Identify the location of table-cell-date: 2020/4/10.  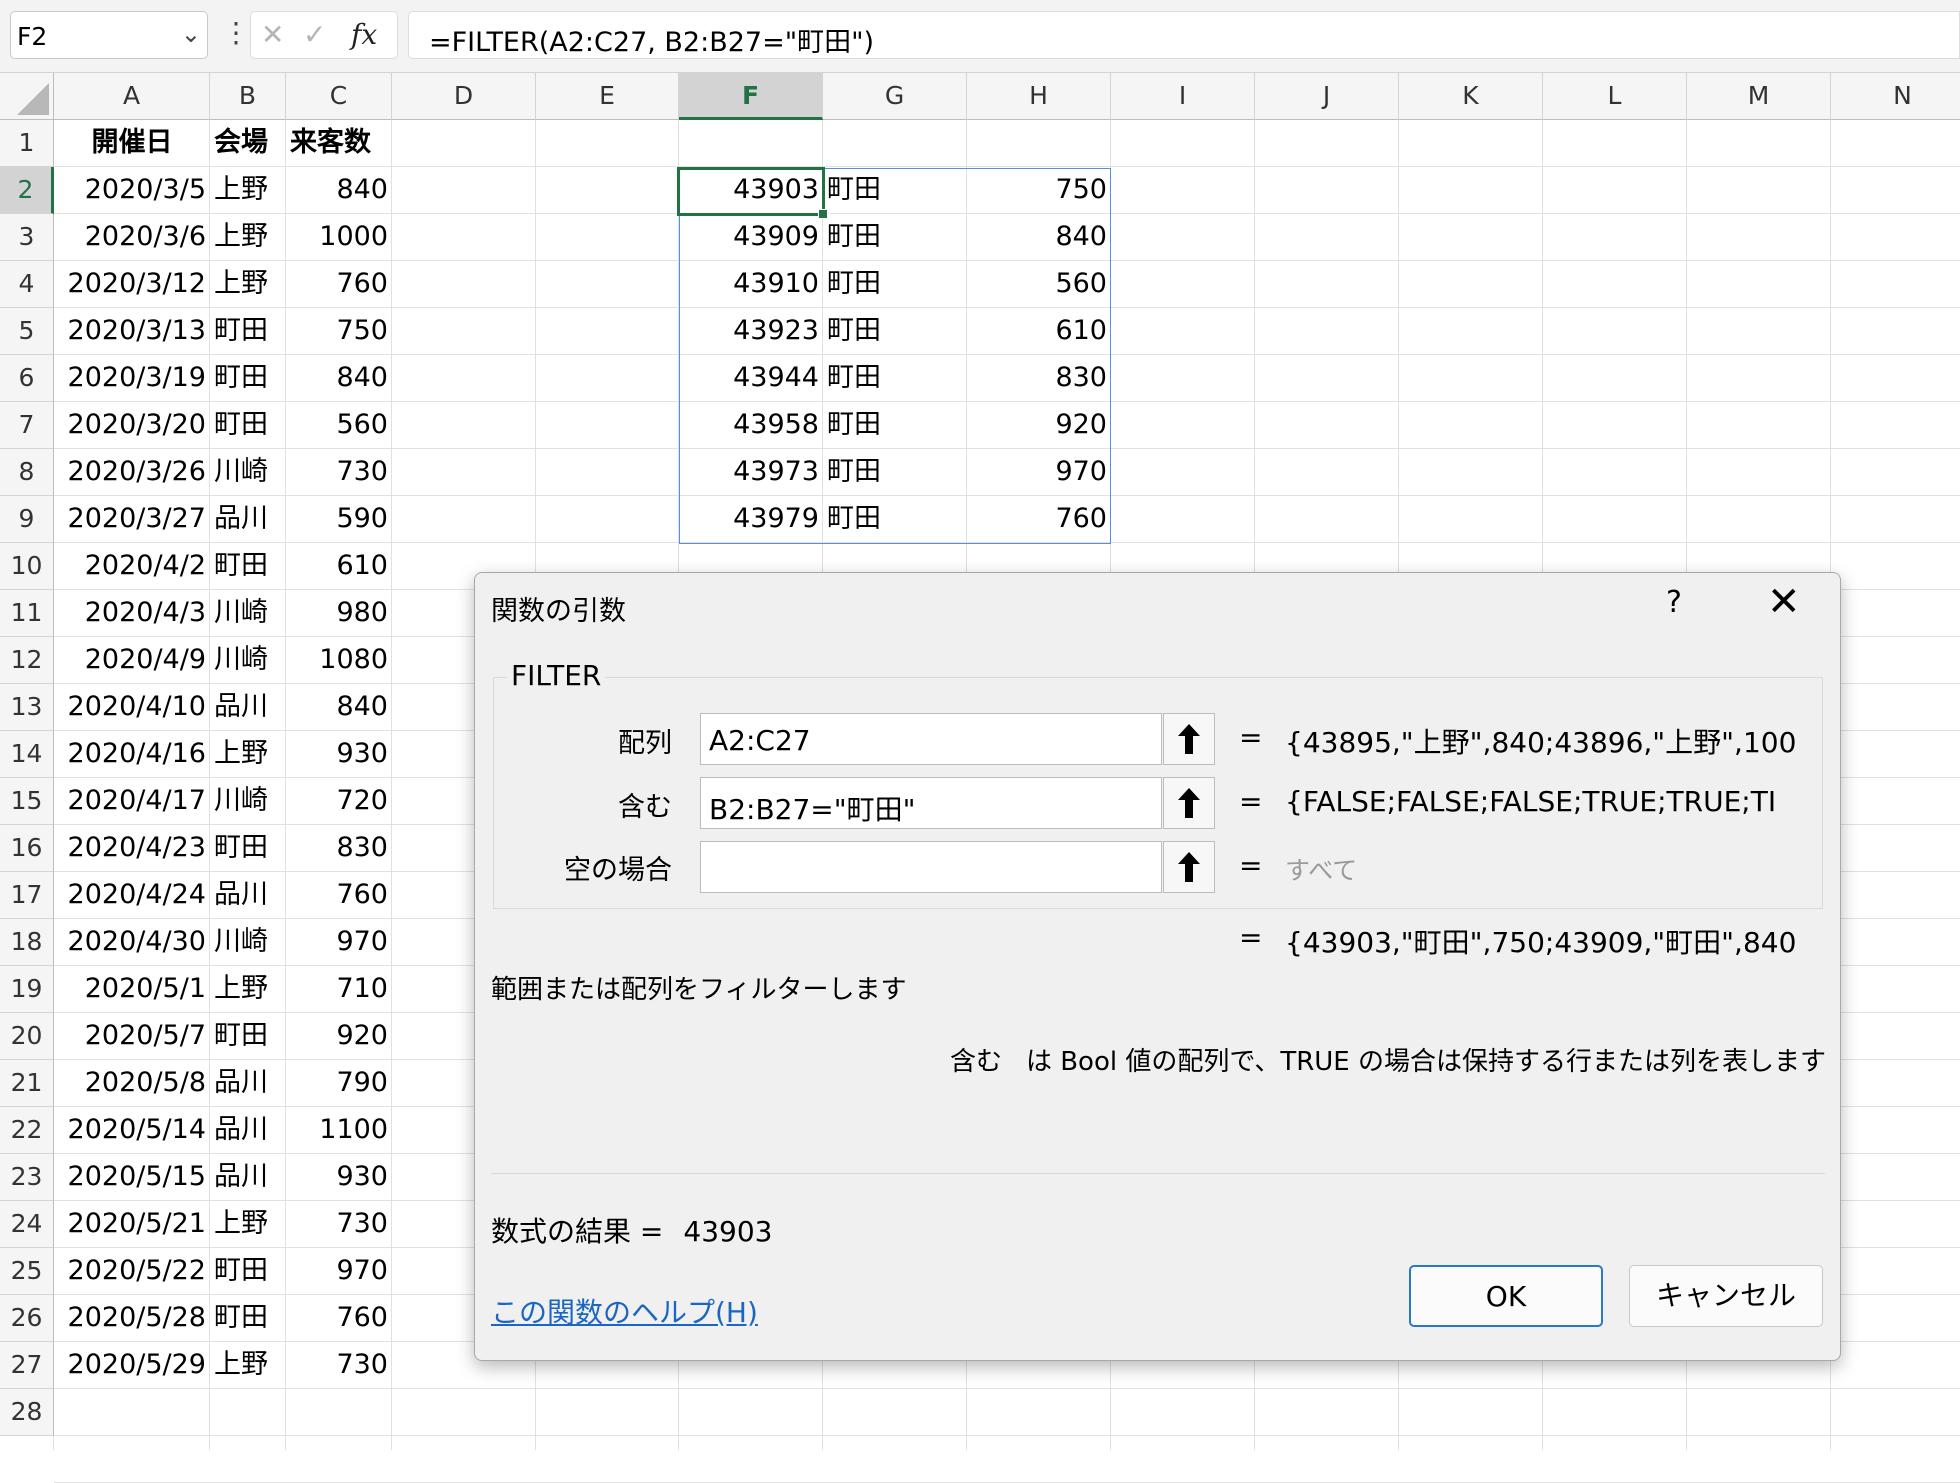
(132, 707).